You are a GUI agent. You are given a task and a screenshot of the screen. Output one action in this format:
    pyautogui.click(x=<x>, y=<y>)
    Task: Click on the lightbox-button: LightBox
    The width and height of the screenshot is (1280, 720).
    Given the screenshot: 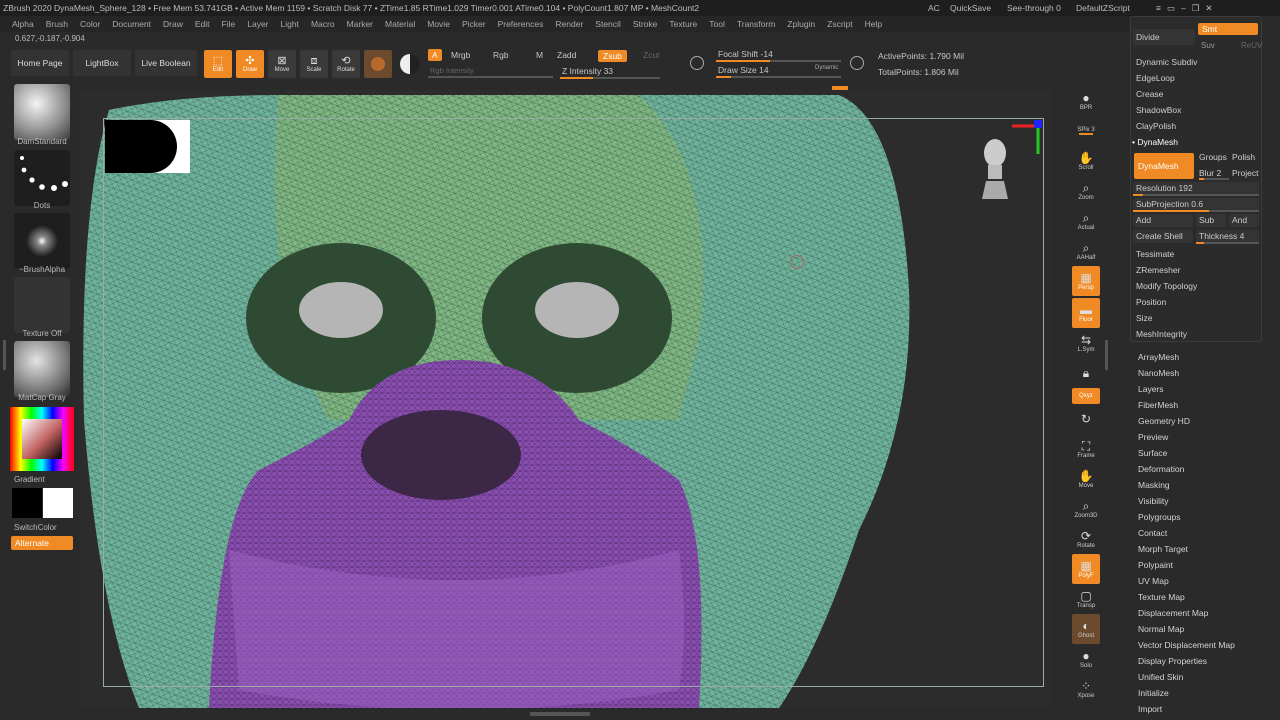 What is the action you would take?
    pyautogui.click(x=102, y=63)
    